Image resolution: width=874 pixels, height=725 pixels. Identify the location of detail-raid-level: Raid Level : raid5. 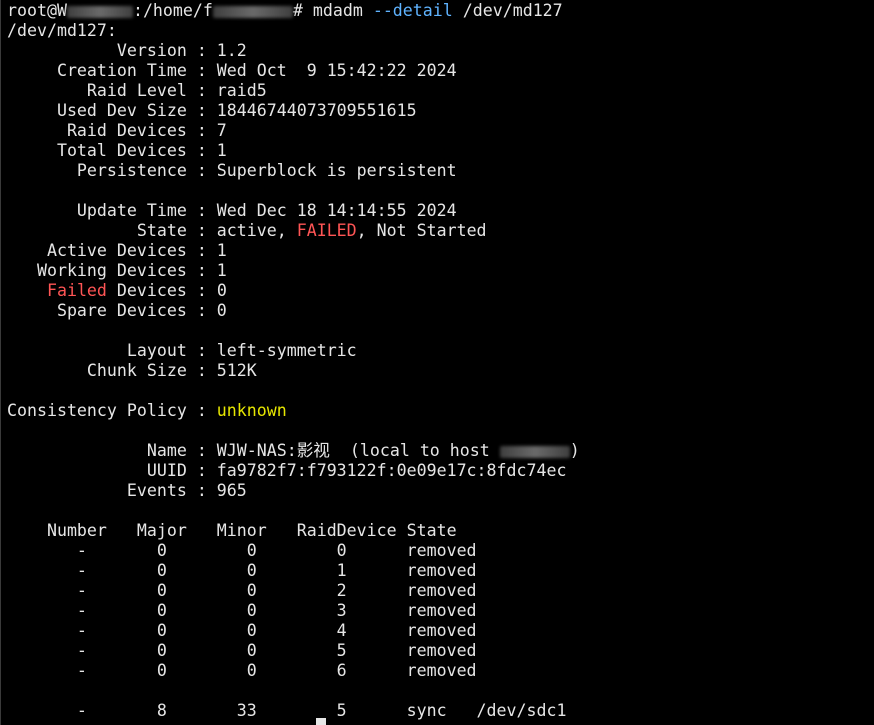
(137, 90).